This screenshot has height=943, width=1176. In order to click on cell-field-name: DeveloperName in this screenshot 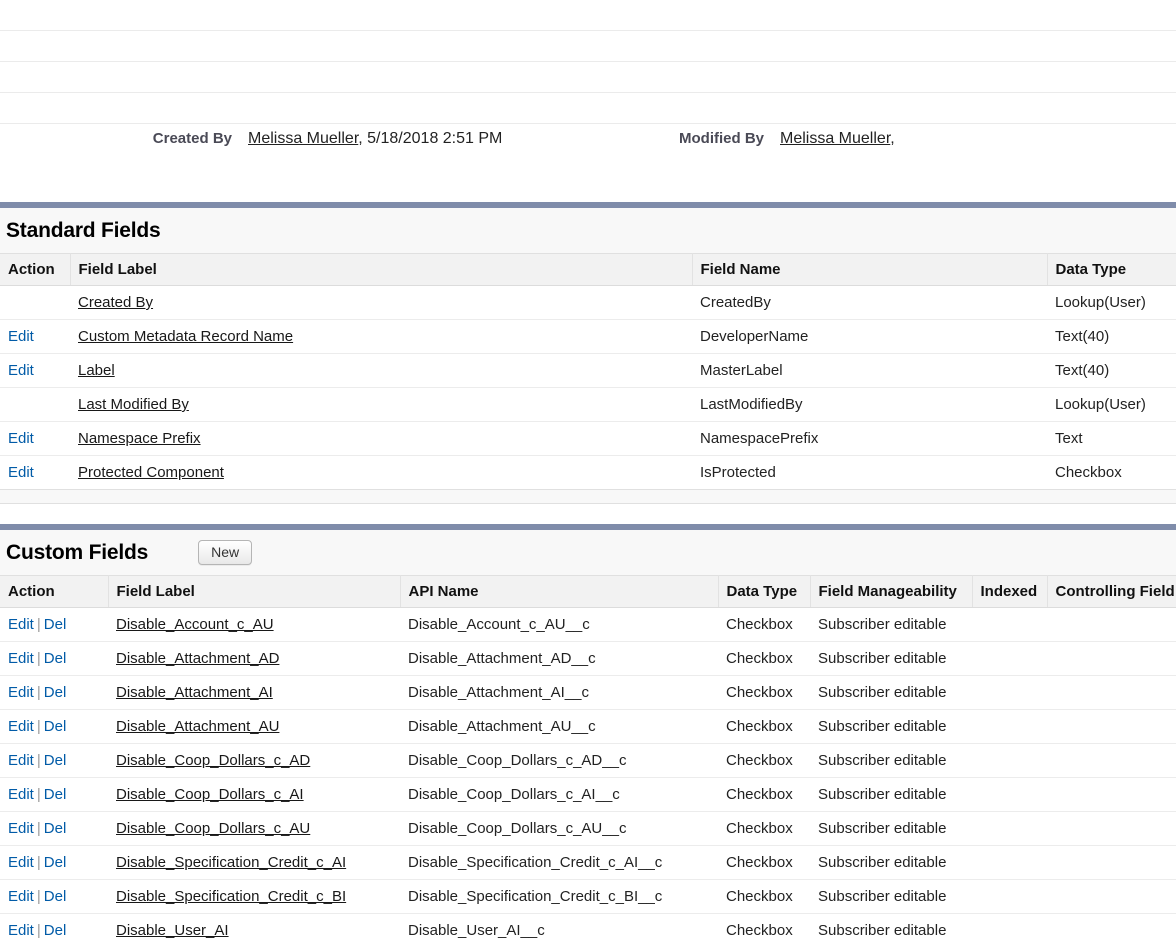, I will do `click(869, 336)`.